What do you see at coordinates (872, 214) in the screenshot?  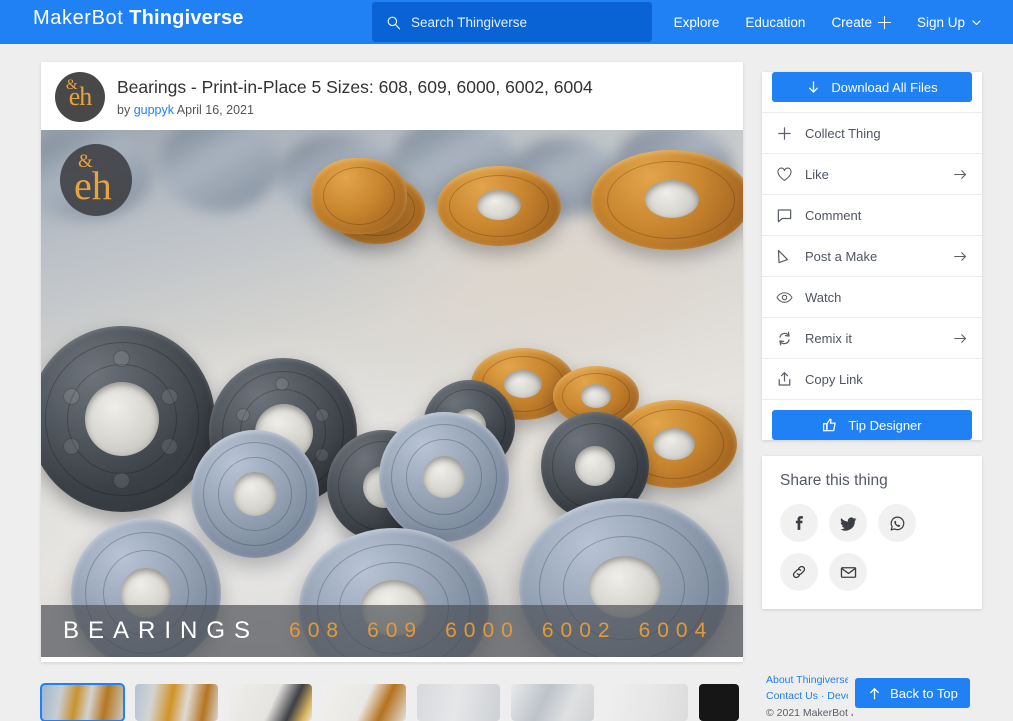 I see `comment-row: Comment` at bounding box center [872, 214].